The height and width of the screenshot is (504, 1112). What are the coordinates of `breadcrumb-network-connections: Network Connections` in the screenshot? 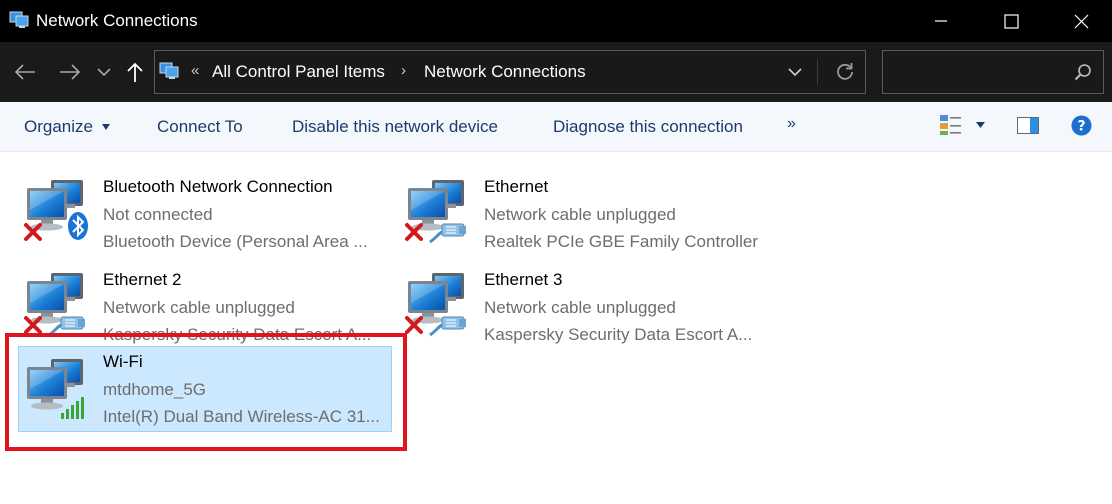 It's located at (505, 72).